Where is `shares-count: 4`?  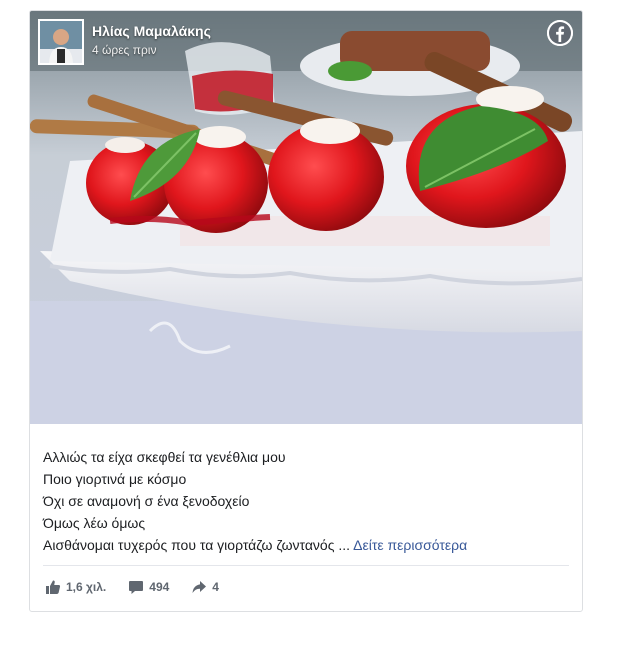 shares-count: 4 is located at coordinates (215, 587).